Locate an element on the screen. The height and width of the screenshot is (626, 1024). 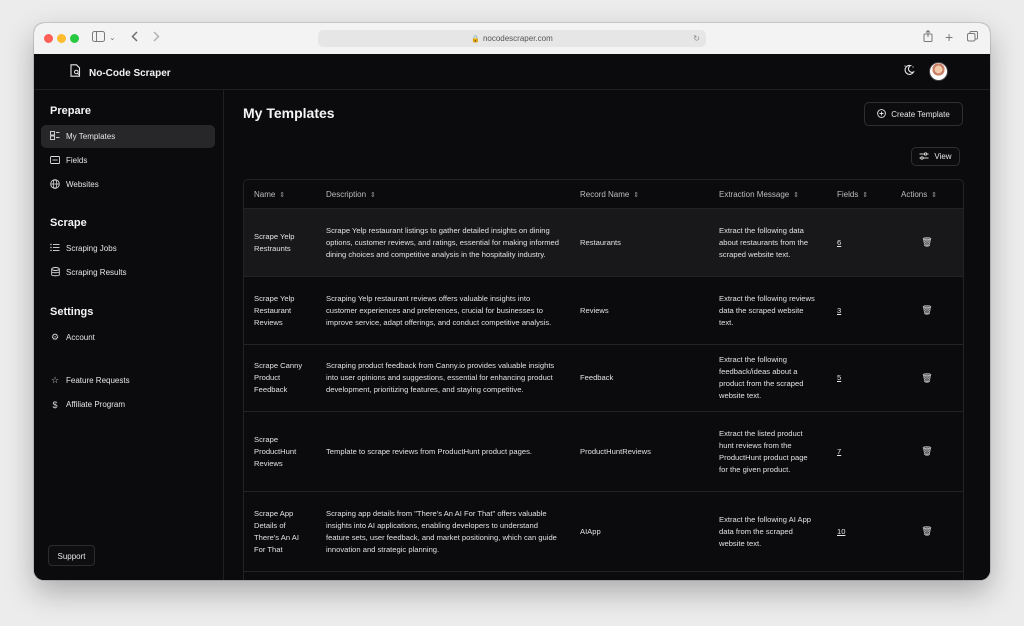
lock-icon: 🔒 is located at coordinates (475, 39).